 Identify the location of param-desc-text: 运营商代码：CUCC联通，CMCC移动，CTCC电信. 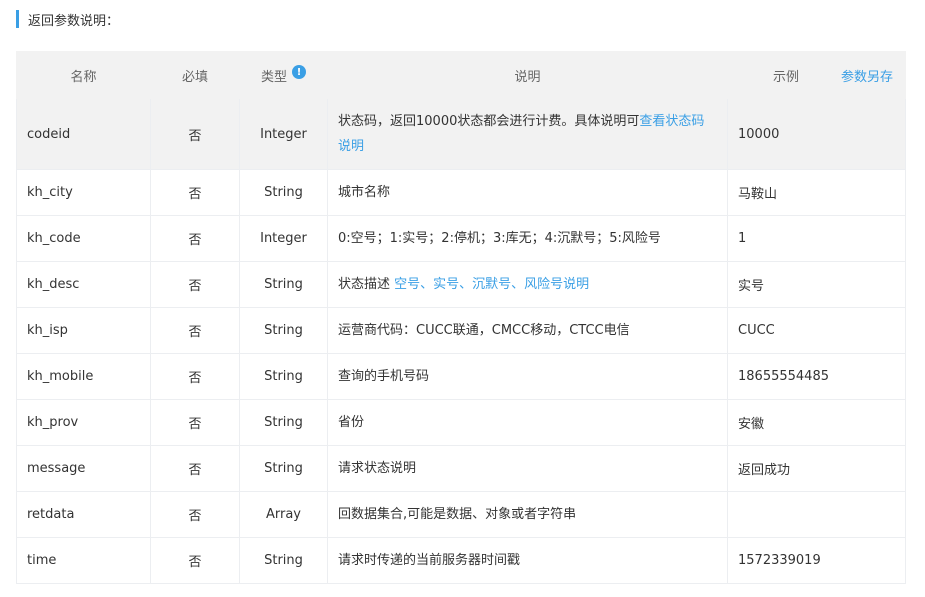
(484, 330).